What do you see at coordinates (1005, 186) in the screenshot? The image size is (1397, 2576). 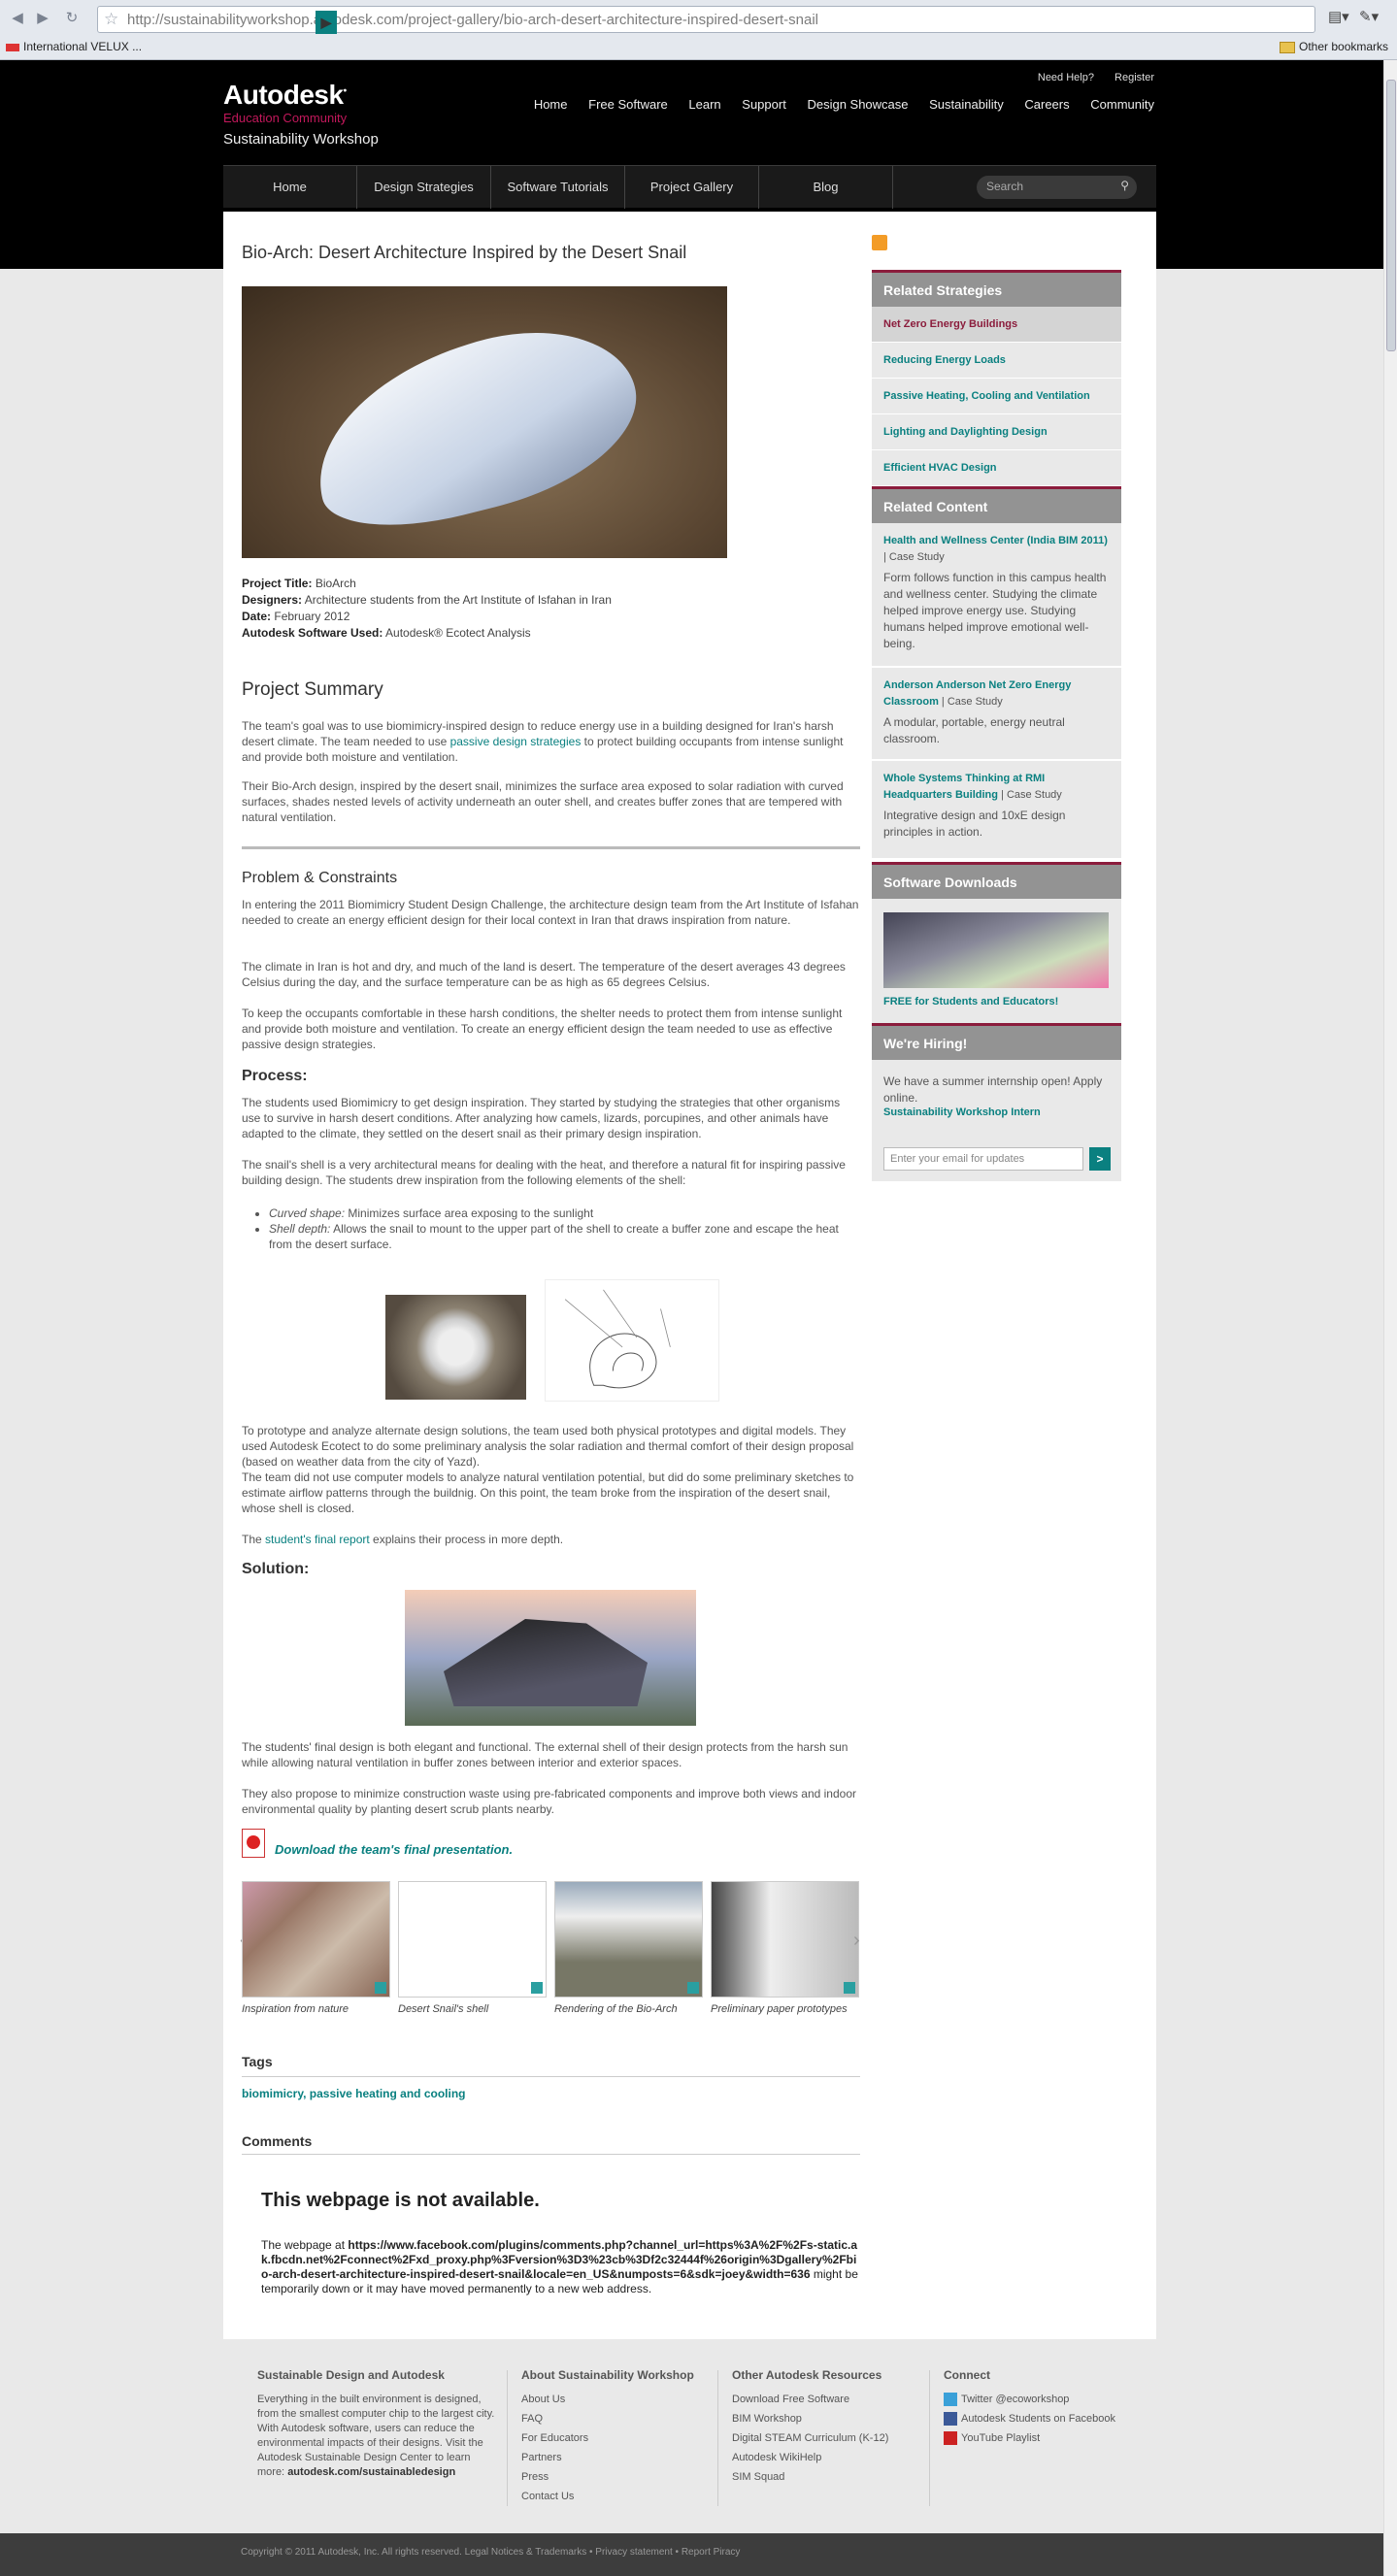 I see `search-placeholder: Search` at bounding box center [1005, 186].